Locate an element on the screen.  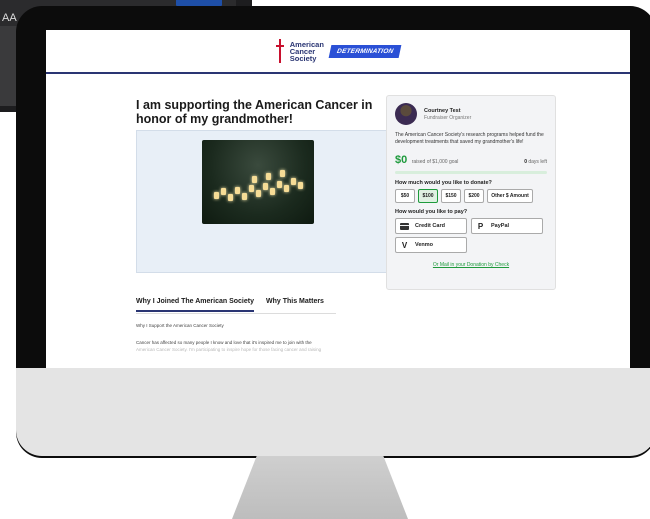
organizer: Courtney Test Fundraiser Organizer is located at coordinates (471, 114).